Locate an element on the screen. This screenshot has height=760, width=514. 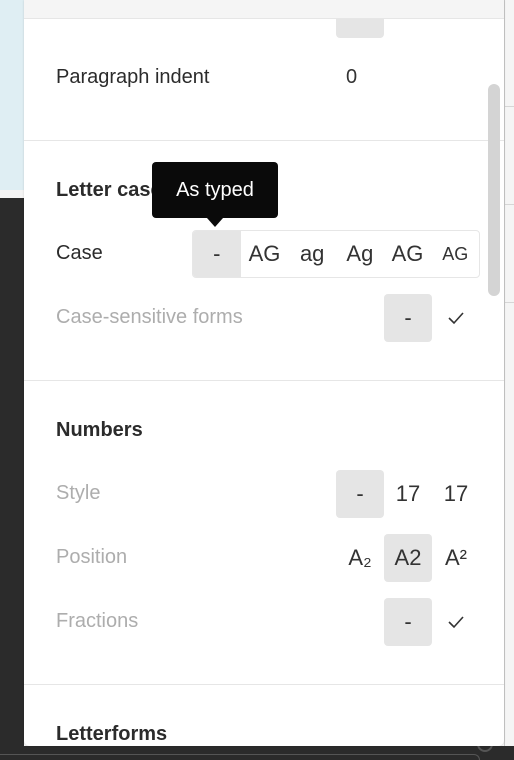
case-as-typed-option: - is located at coordinates (217, 254).